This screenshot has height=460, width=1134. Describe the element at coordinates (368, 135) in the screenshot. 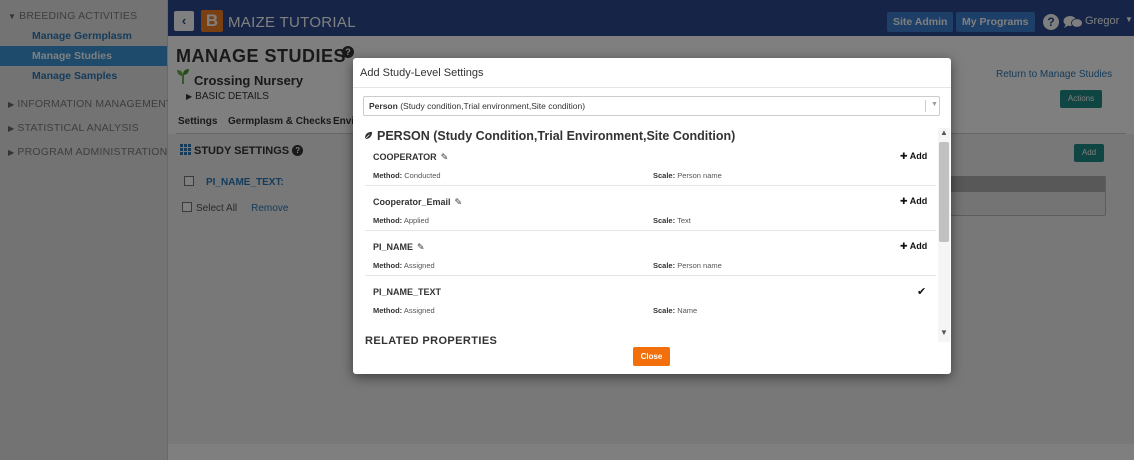

I see `leaf-icon` at that location.